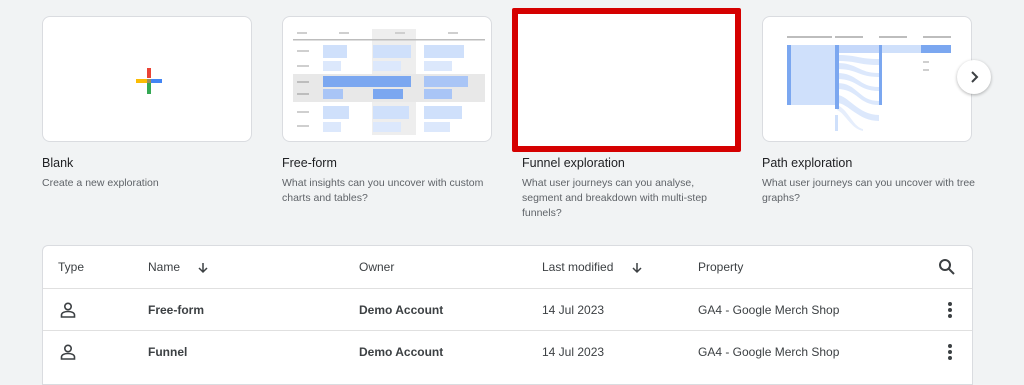 Image resolution: width=1024 pixels, height=385 pixels. What do you see at coordinates (176, 310) in the screenshot?
I see `row-name: Free-form` at bounding box center [176, 310].